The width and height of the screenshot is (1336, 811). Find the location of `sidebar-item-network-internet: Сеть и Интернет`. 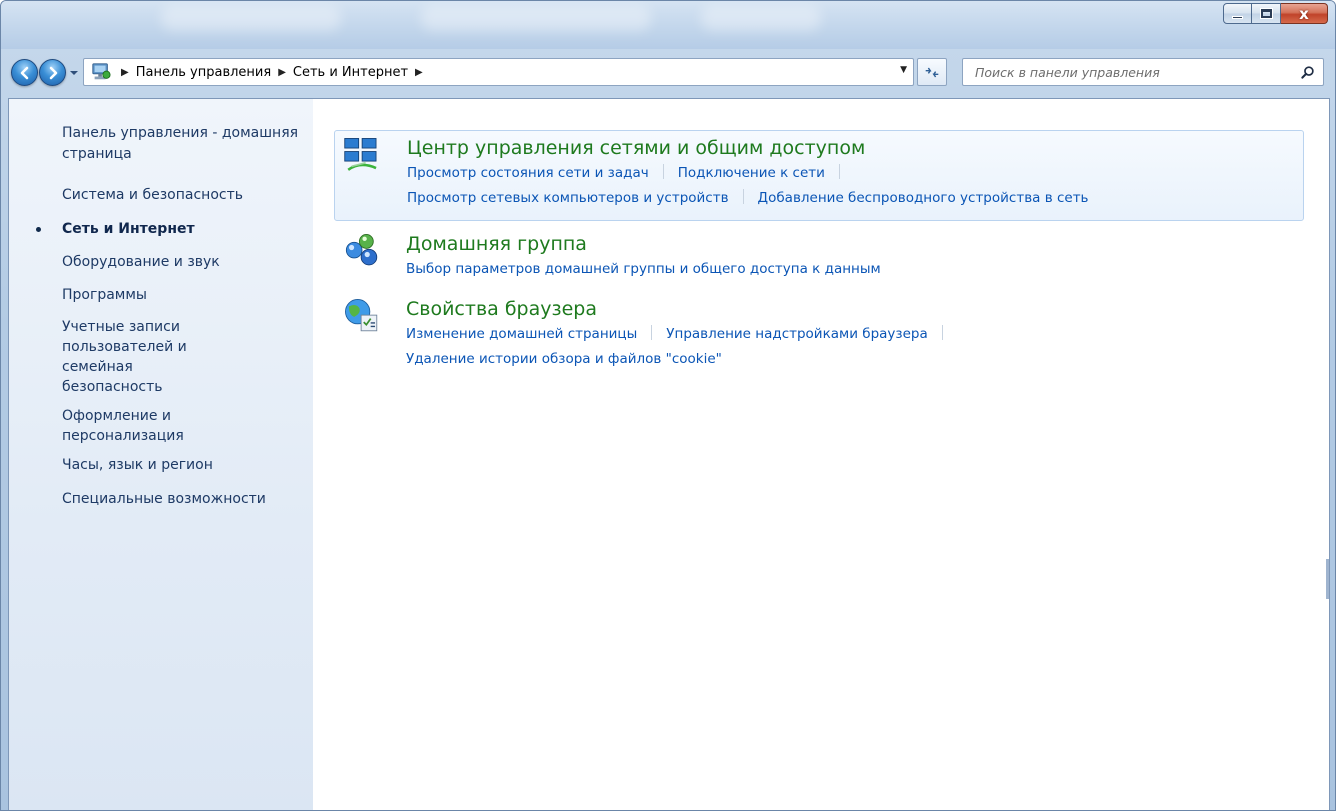

sidebar-item-network-internet: Сеть и Интернет is located at coordinates (161, 229).